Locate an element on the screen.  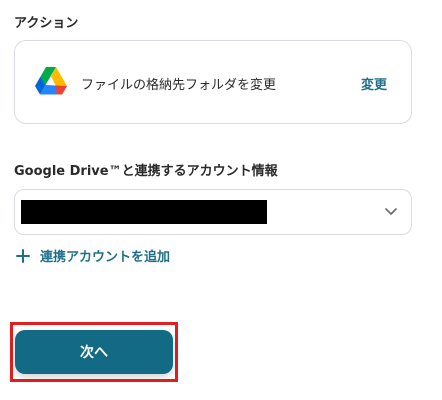
plus-icon is located at coordinates (23, 255).